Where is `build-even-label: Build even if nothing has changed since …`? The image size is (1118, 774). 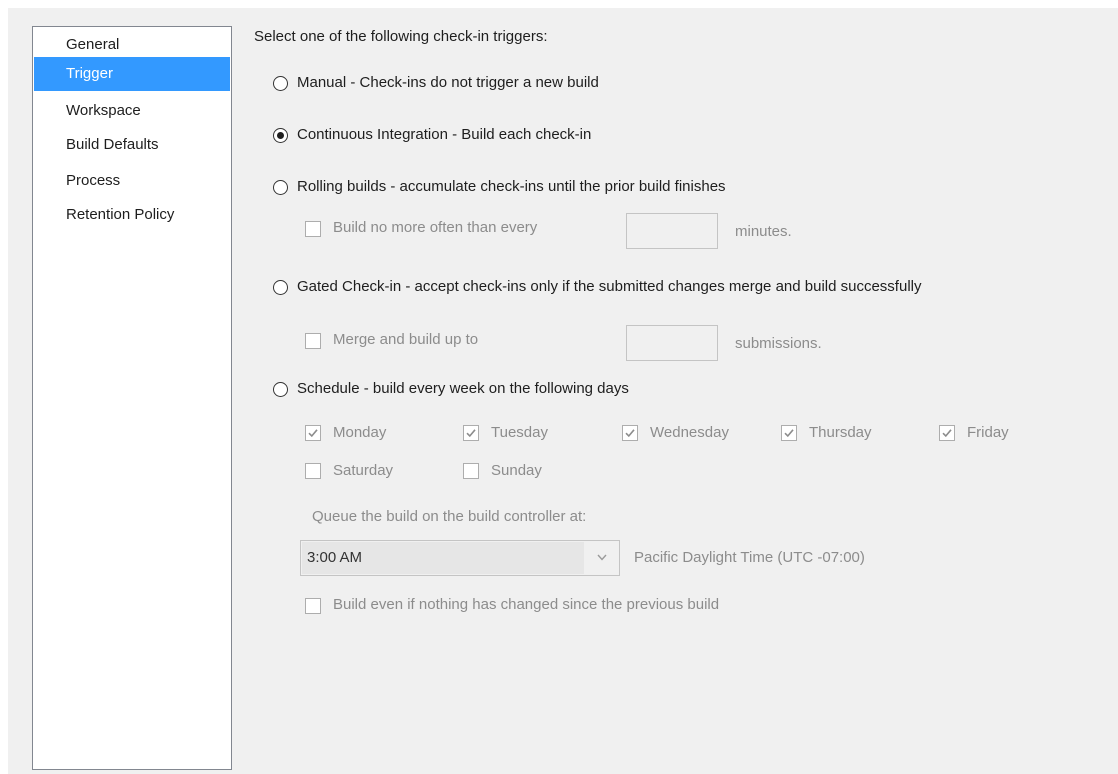 build-even-label: Build even if nothing has changed since … is located at coordinates (526, 604).